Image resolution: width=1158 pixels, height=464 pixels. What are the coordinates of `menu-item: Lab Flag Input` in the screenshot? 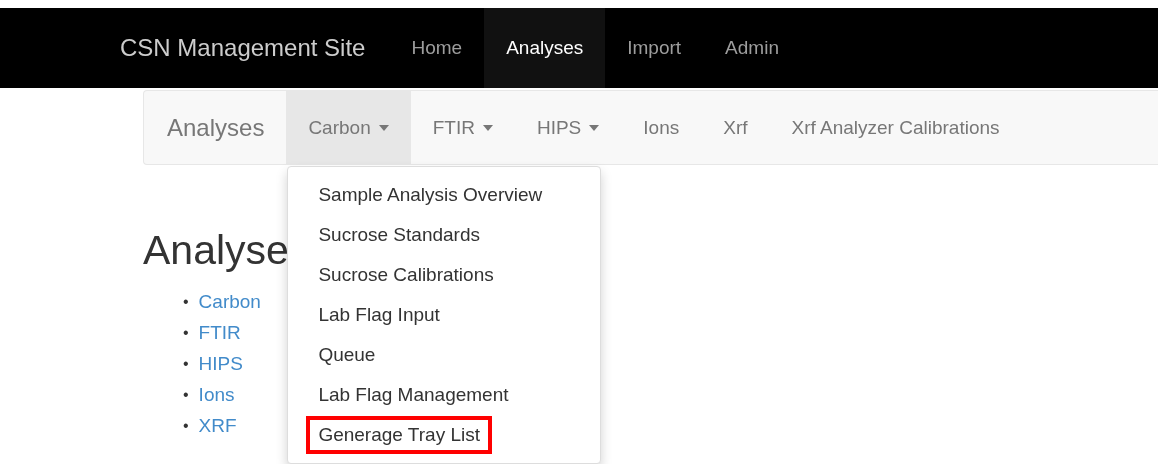 It's located at (444, 315).